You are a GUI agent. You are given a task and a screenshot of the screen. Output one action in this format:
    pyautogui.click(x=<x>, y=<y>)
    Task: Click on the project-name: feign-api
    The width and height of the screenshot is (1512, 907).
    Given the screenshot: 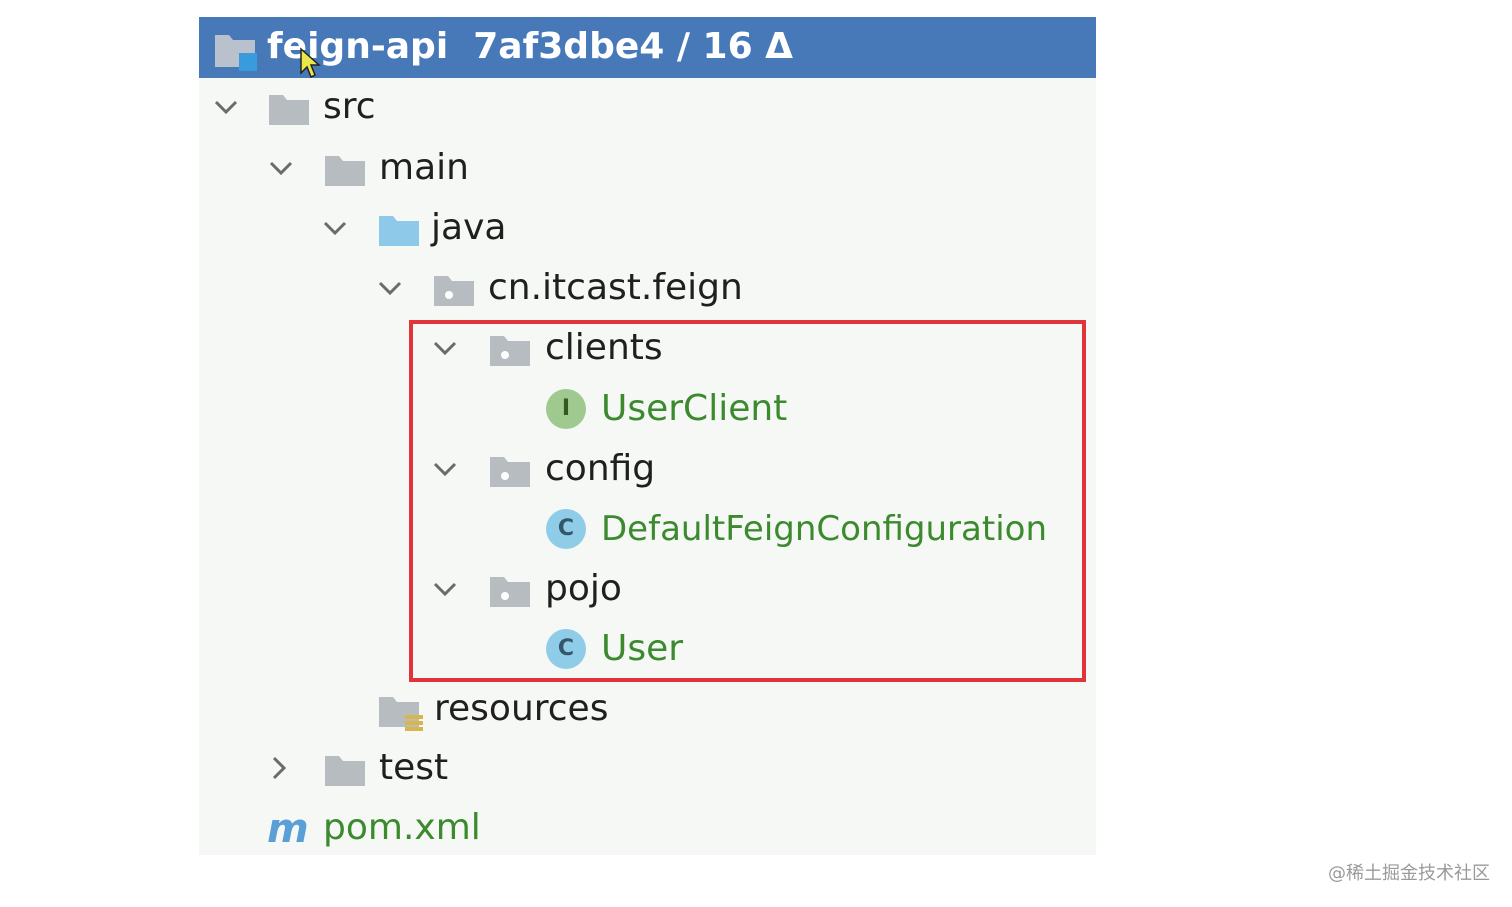 What is the action you would take?
    pyautogui.click(x=358, y=46)
    